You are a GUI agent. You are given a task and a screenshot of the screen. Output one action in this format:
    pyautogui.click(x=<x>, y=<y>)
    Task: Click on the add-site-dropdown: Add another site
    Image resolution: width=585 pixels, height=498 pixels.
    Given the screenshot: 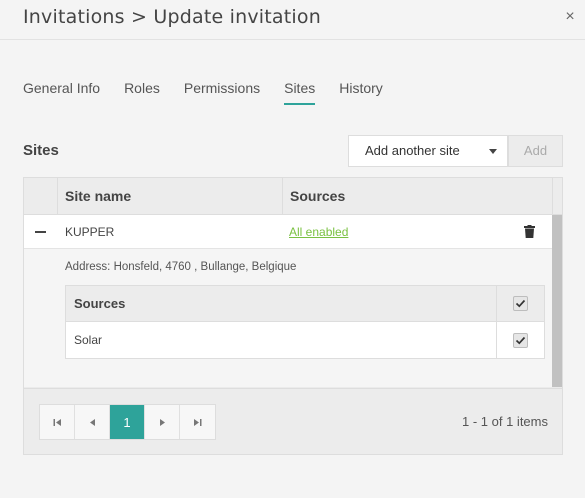 What is the action you would take?
    pyautogui.click(x=428, y=151)
    